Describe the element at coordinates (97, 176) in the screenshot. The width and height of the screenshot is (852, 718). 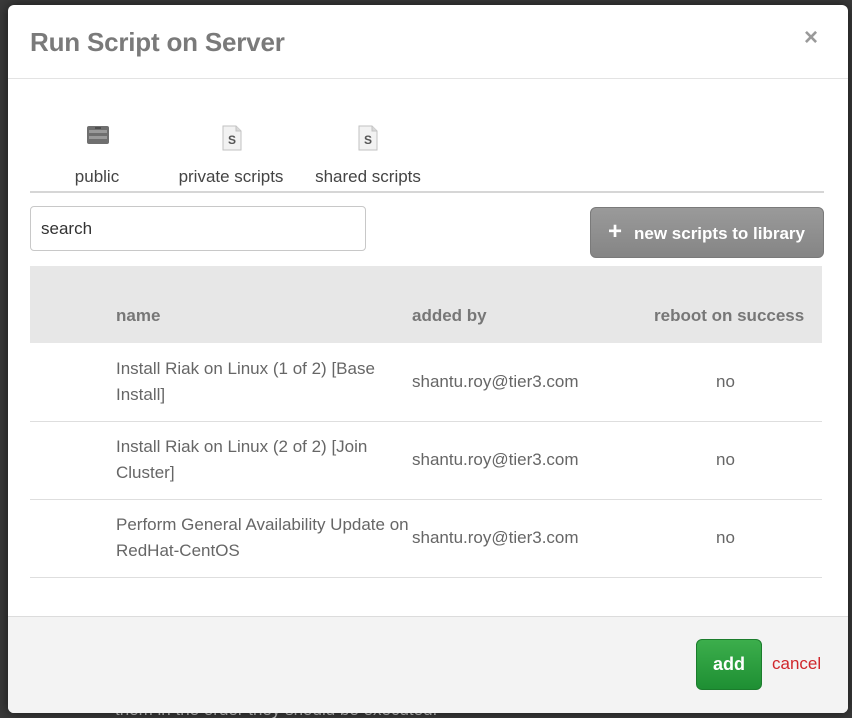
I see `tab-public-label: public` at that location.